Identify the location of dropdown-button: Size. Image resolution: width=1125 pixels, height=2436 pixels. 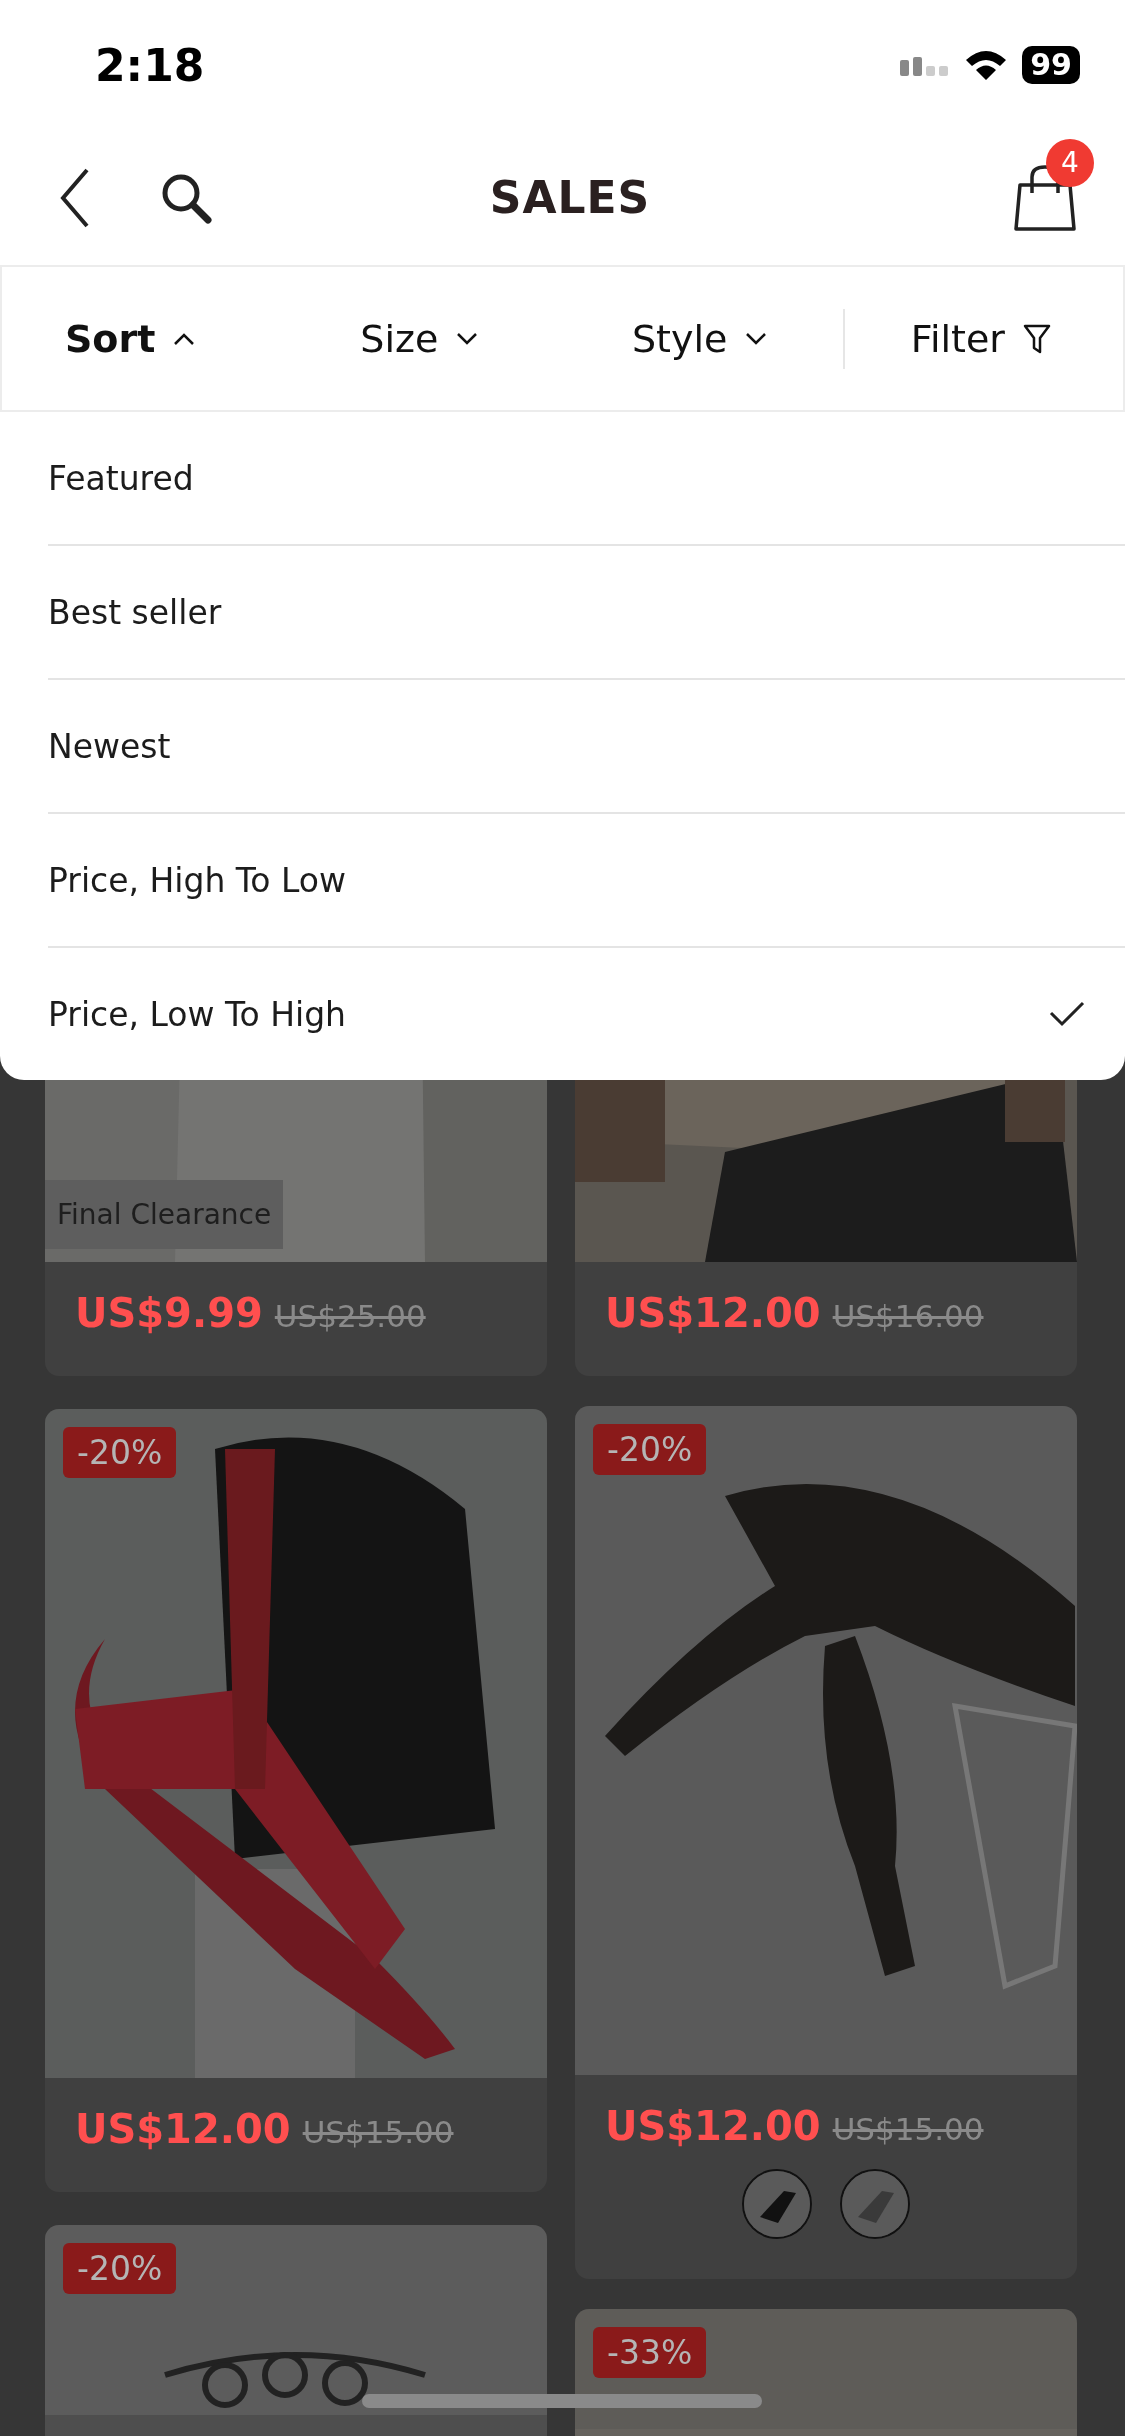
(422, 338).